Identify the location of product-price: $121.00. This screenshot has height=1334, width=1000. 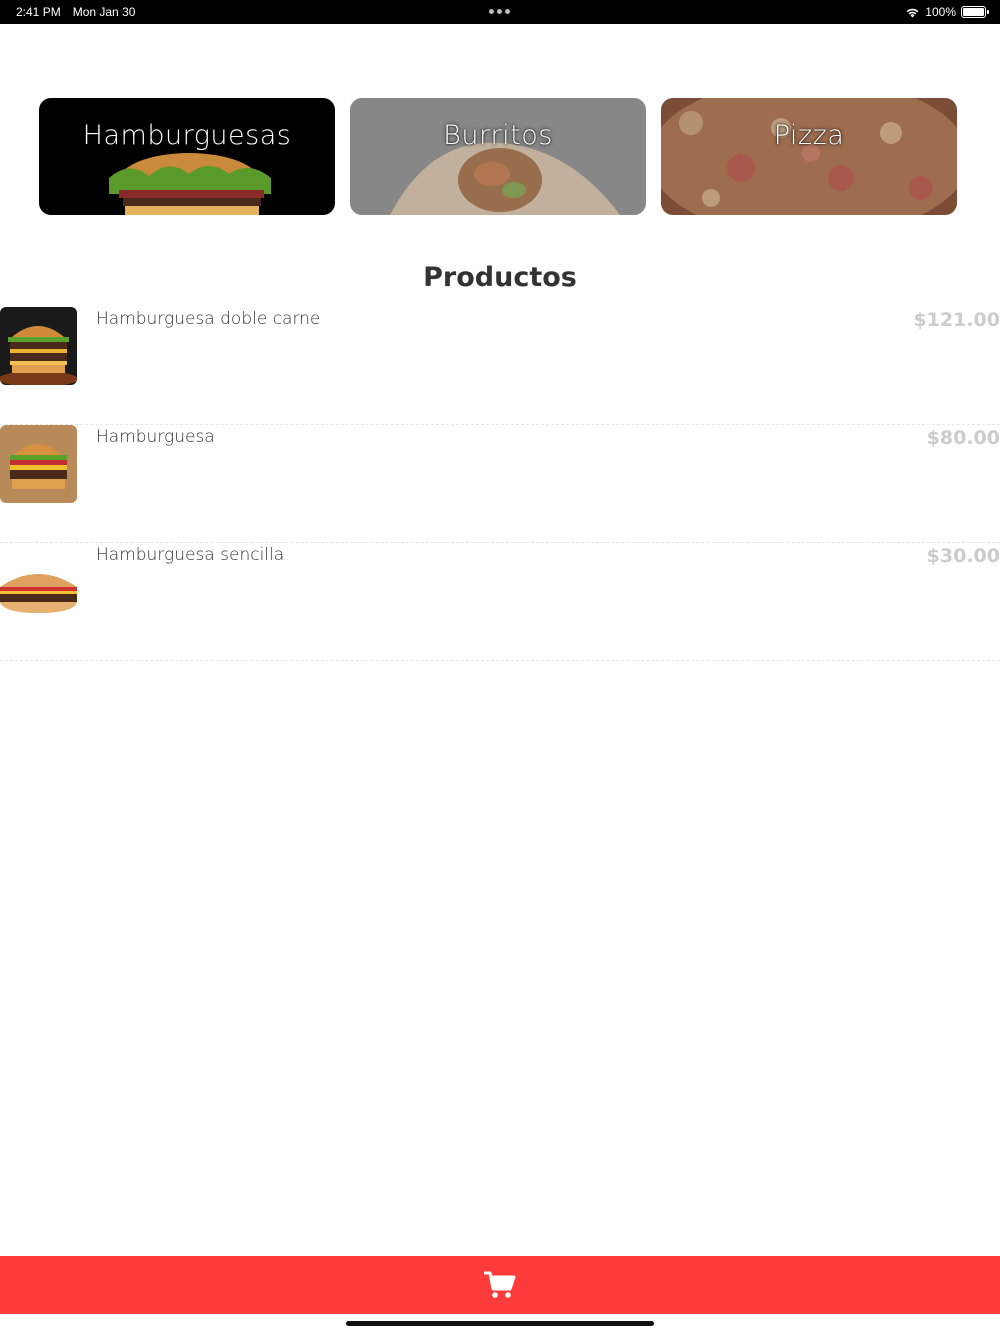
(956, 320).